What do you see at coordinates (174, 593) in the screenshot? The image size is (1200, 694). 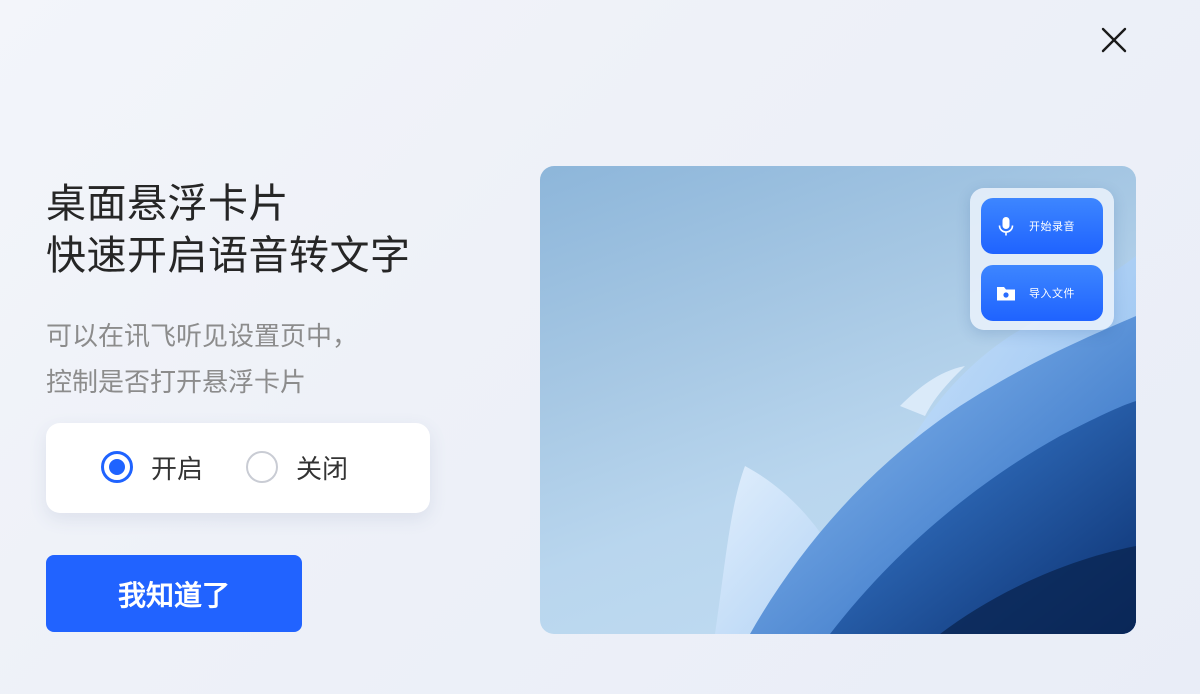 I see `confirm-button: 我知道了` at bounding box center [174, 593].